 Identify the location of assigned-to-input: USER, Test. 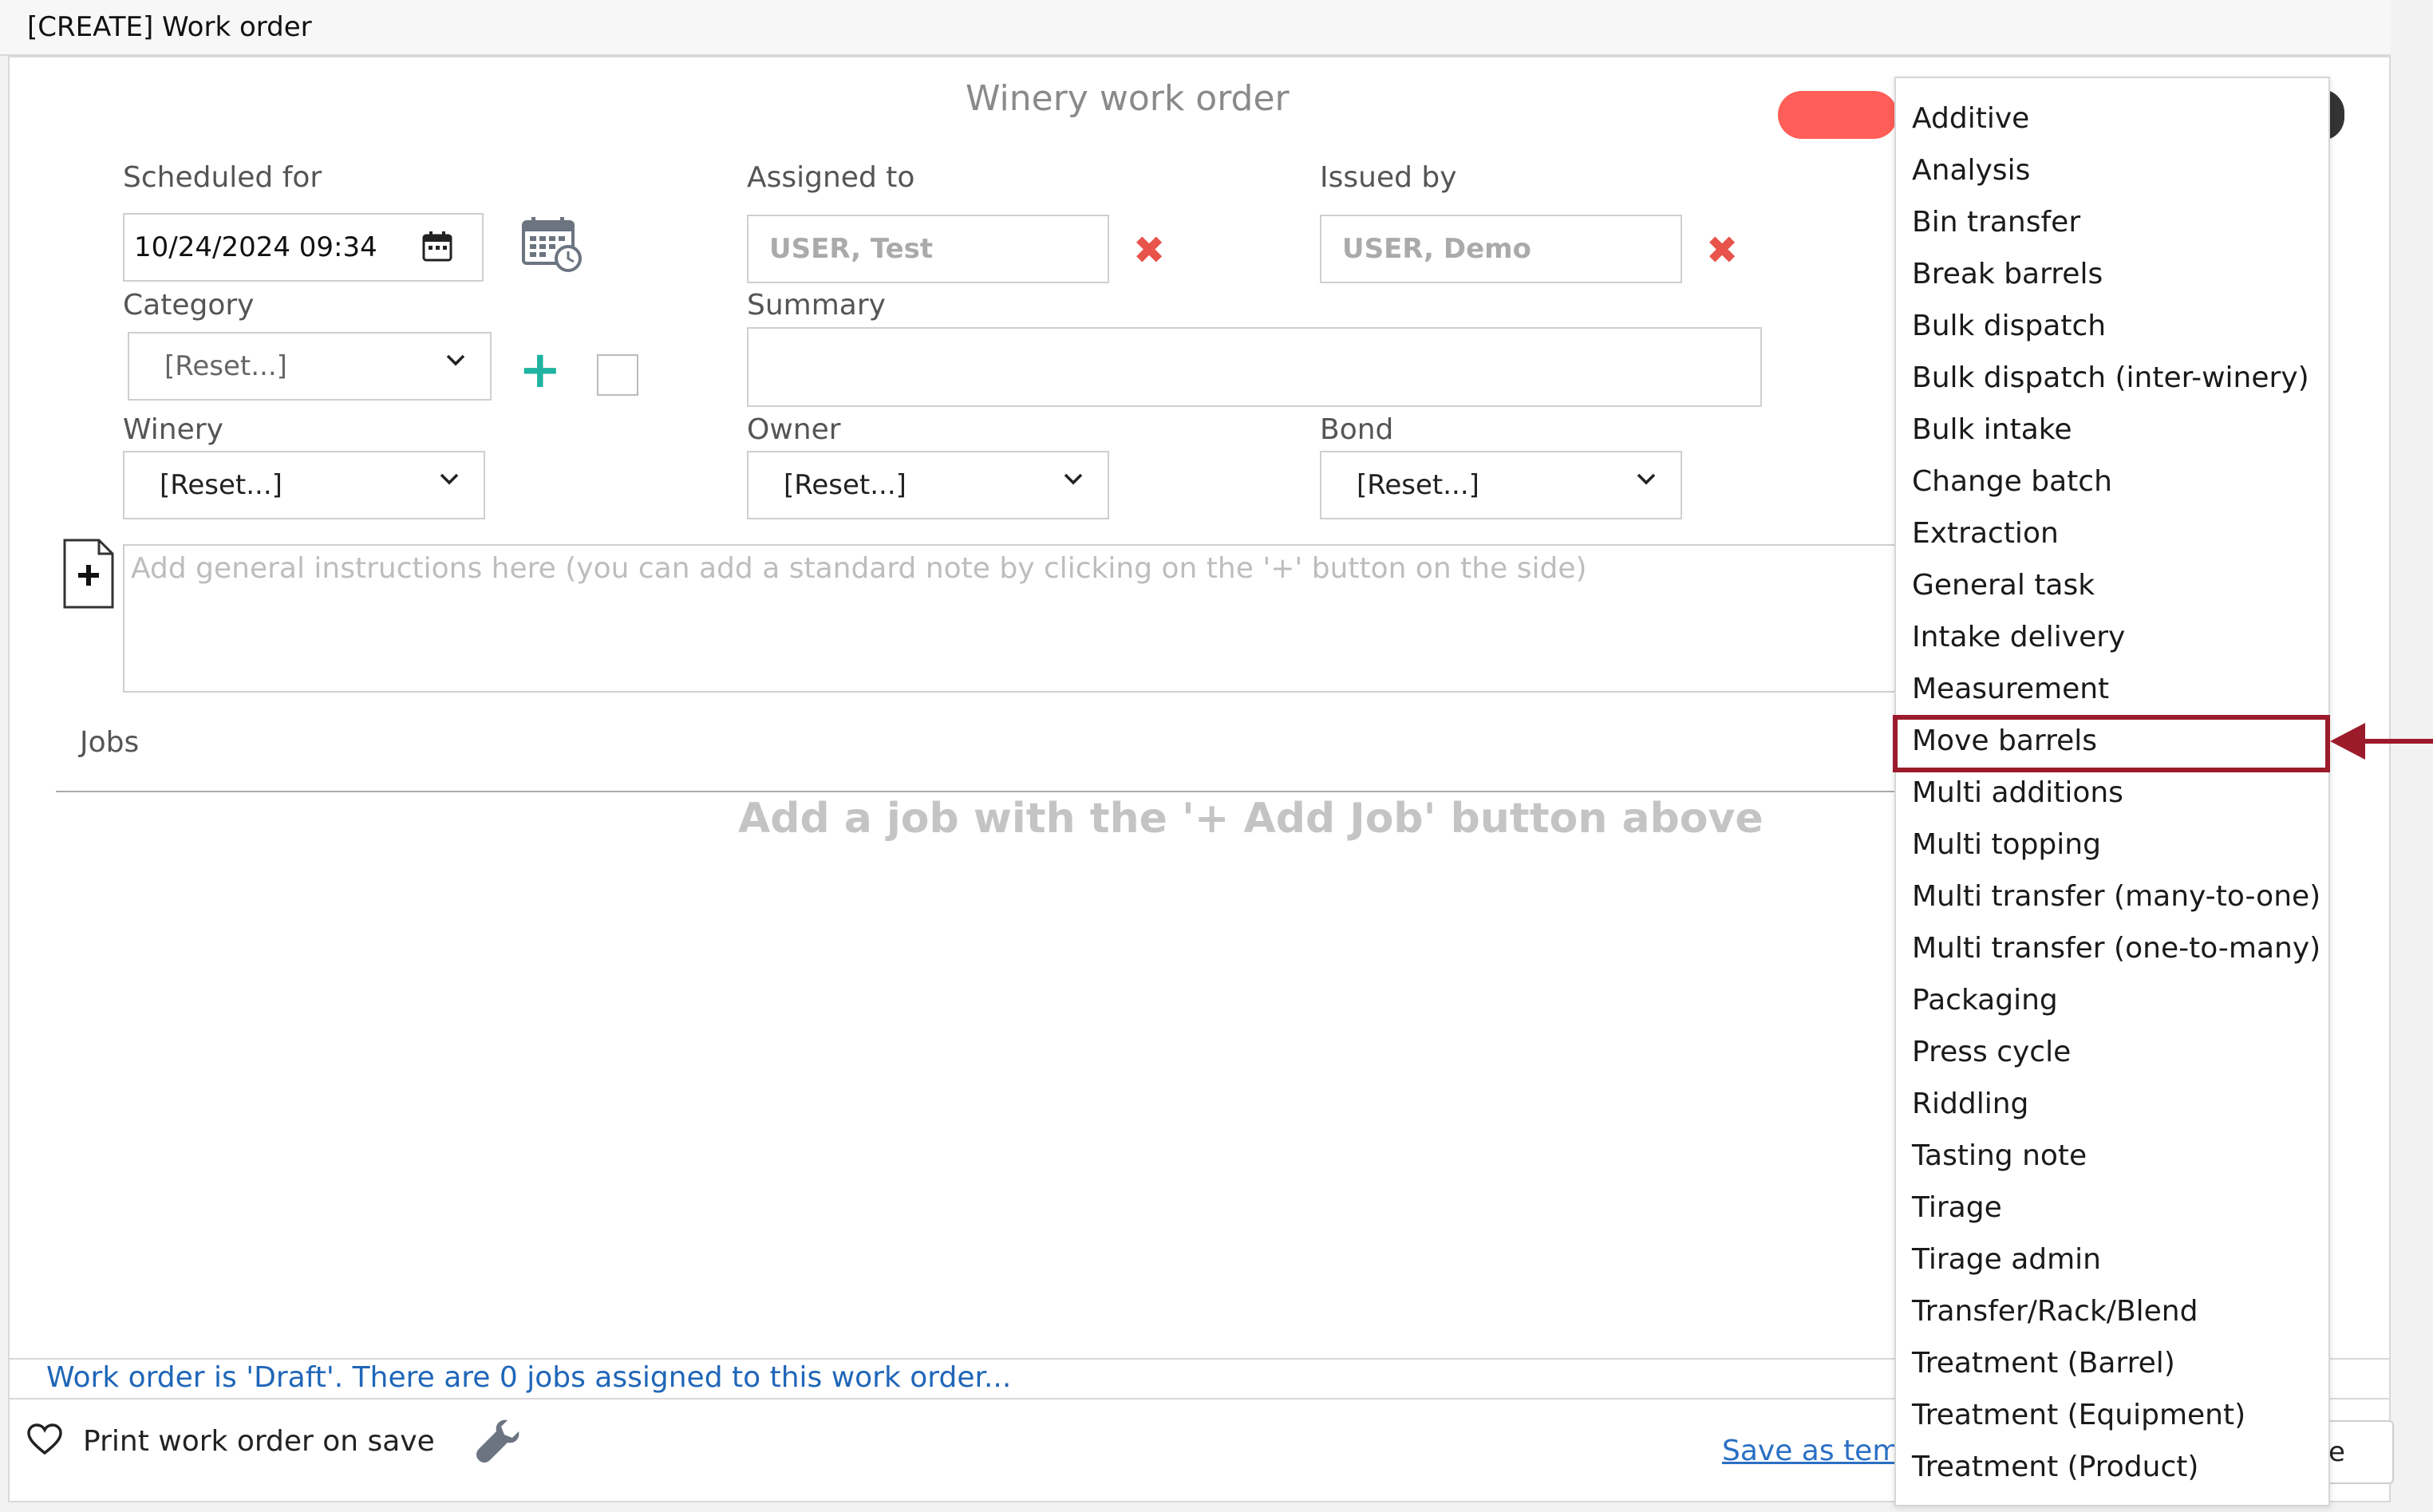
(928, 249).